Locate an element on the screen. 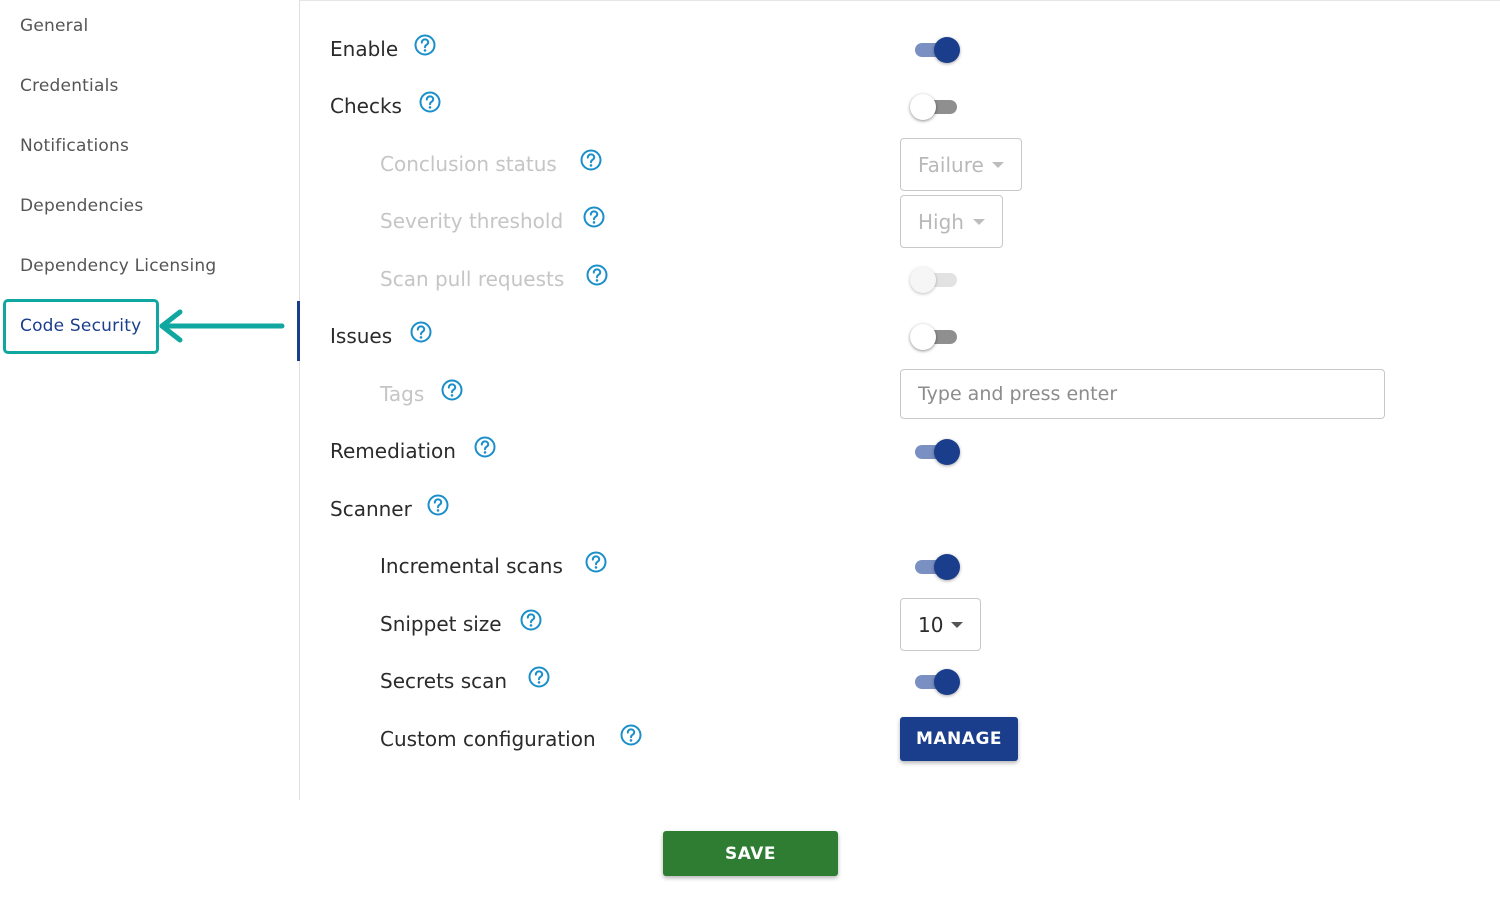 The height and width of the screenshot is (900, 1500). issues-label: Issues is located at coordinates (361, 336).